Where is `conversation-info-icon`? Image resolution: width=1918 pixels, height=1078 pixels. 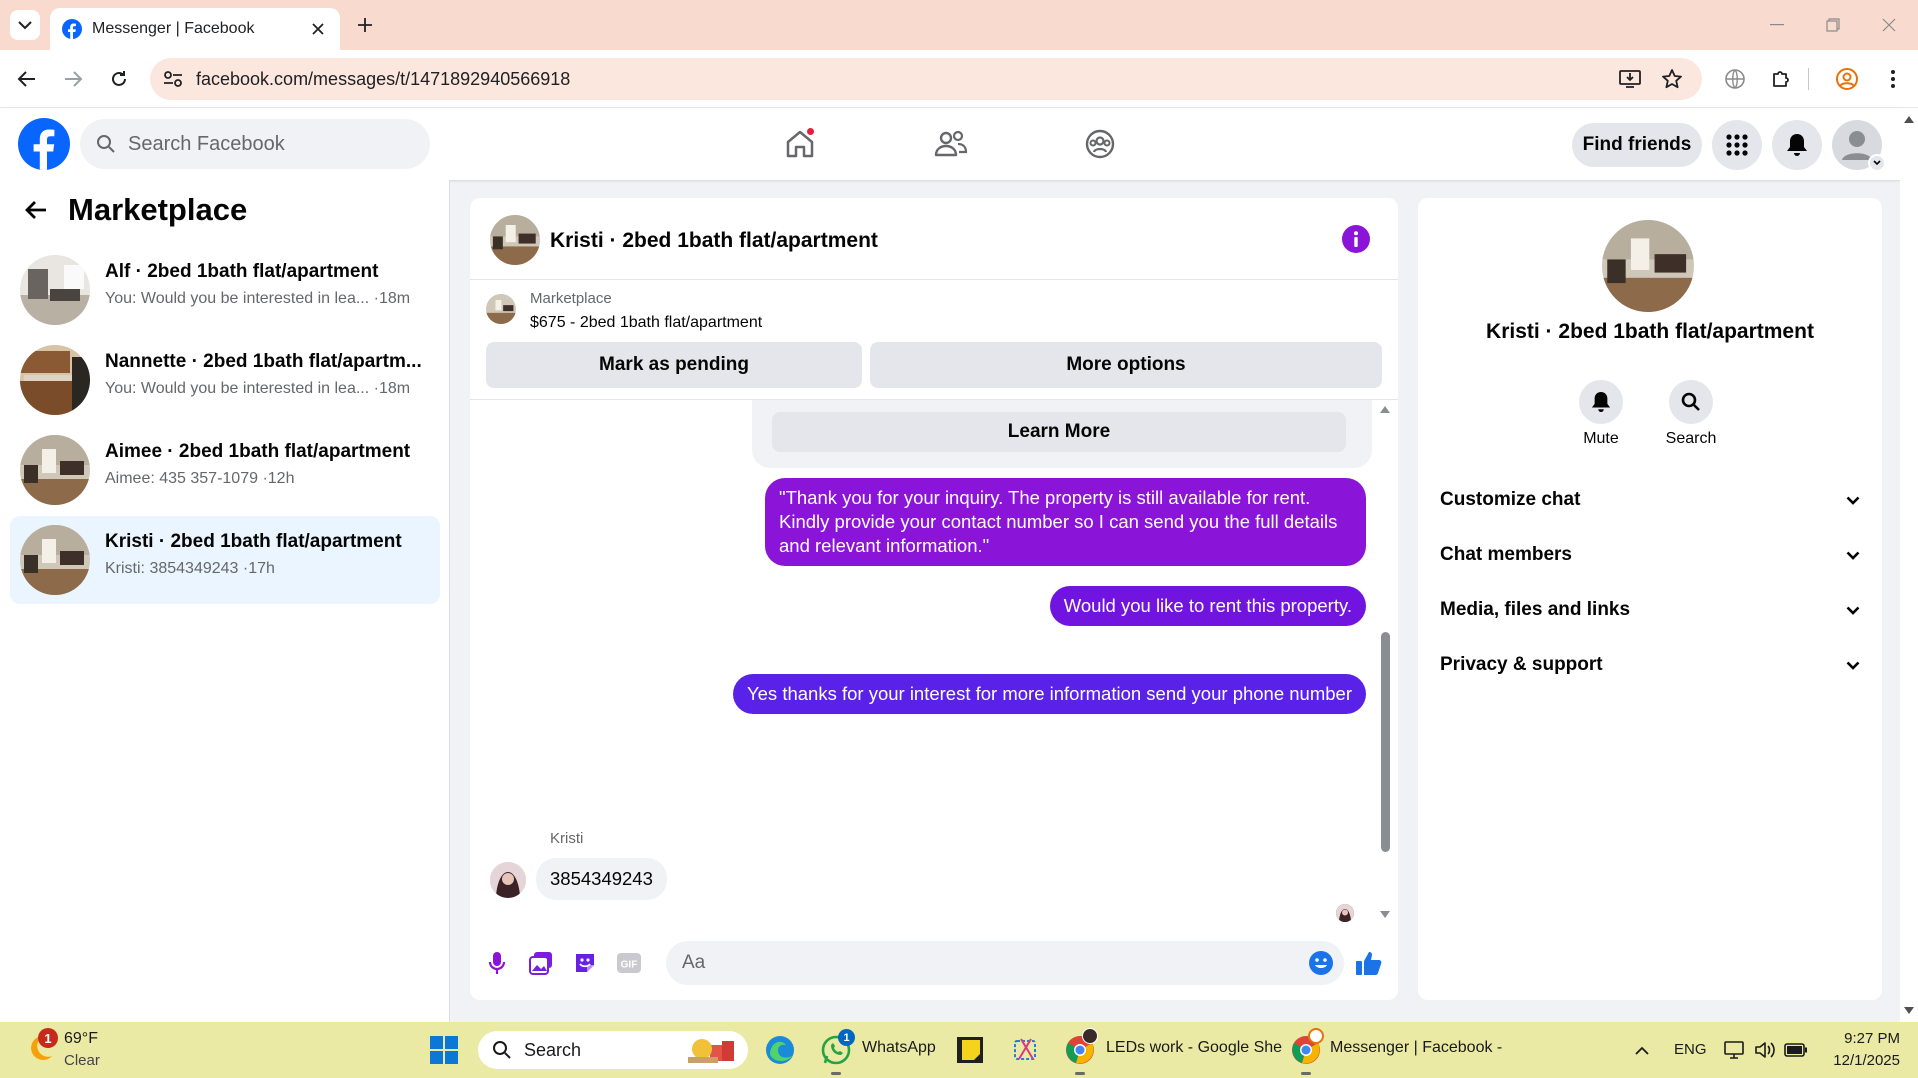
conversation-info-icon is located at coordinates (1356, 239).